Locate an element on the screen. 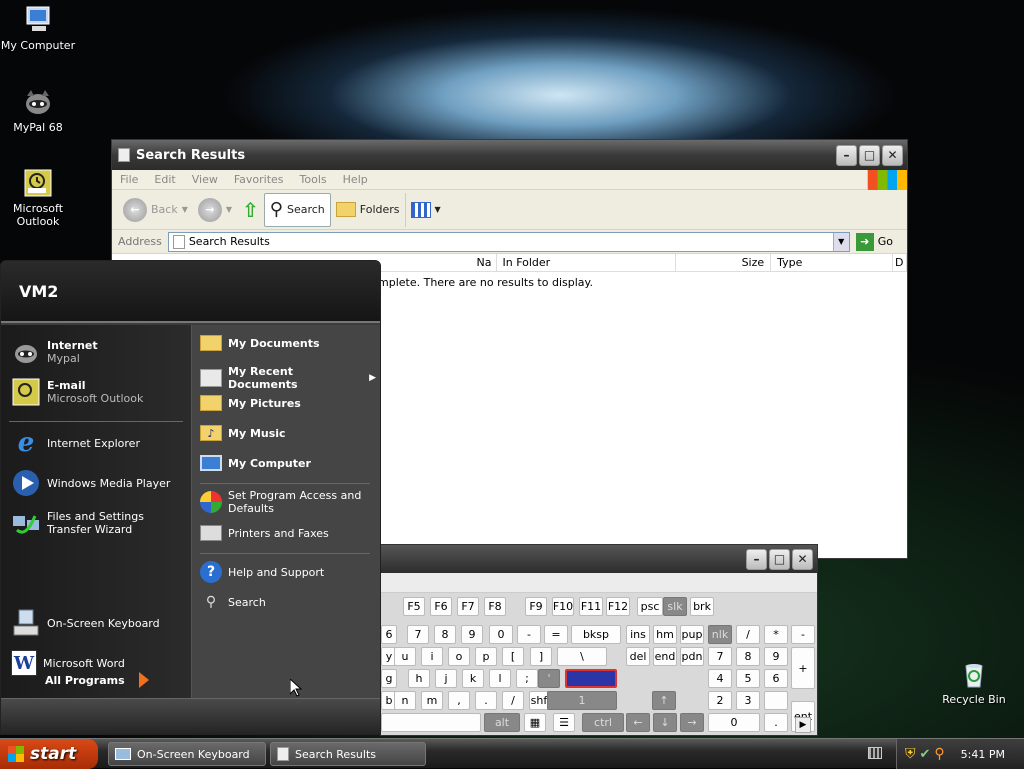 The height and width of the screenshot is (769, 1024). osk-key: * is located at coordinates (776, 634).